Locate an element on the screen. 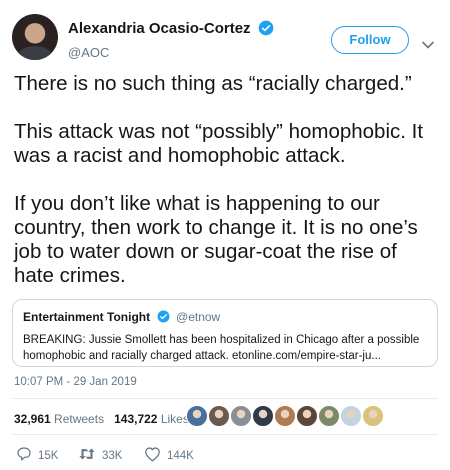 This screenshot has width=450, height=470. heart-icon is located at coordinates (152, 456).